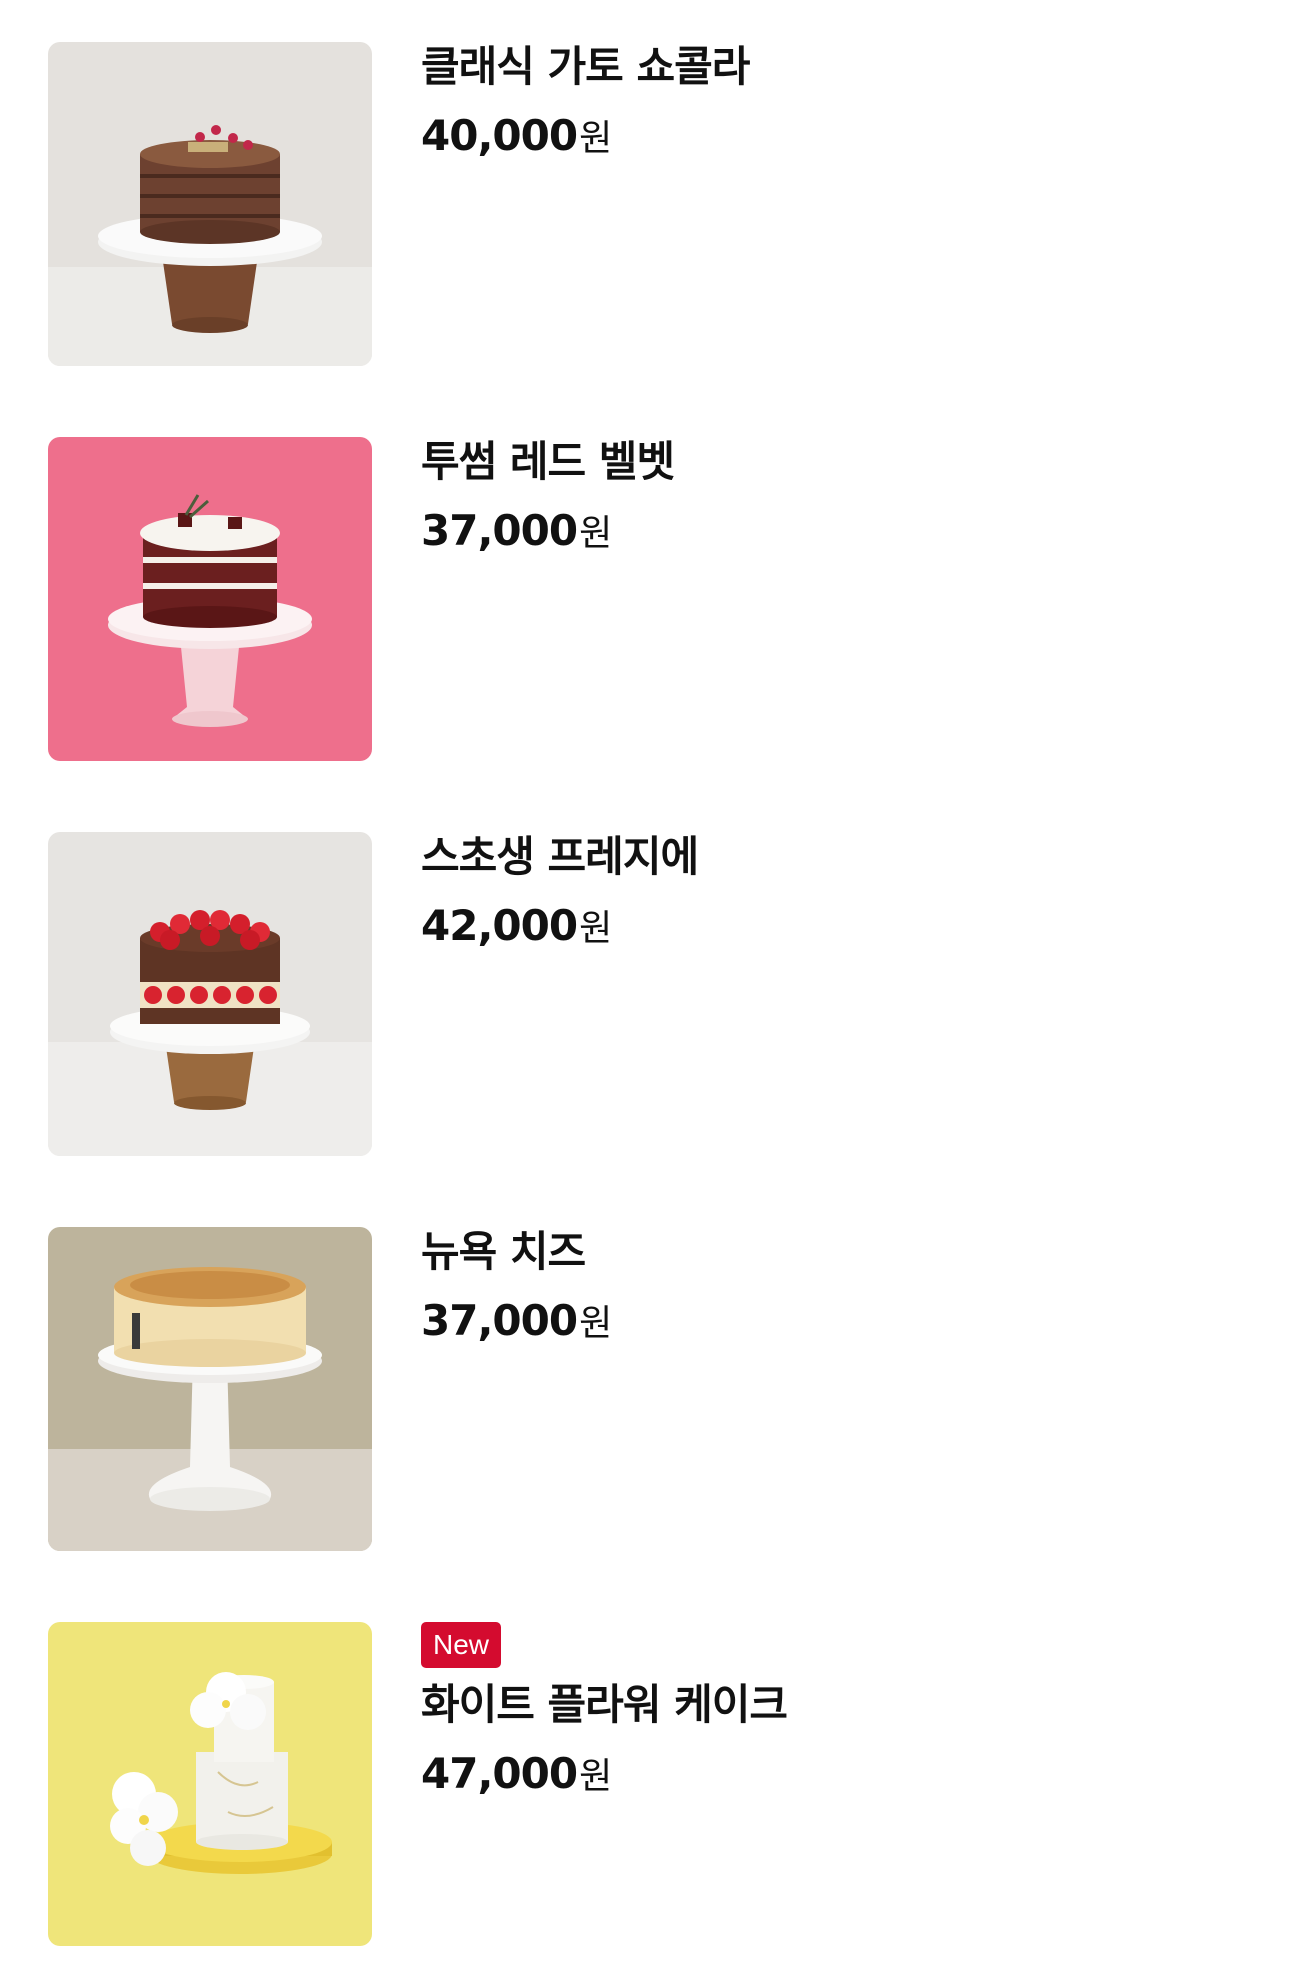  I want to click on price-value: 40,000, so click(499, 135).